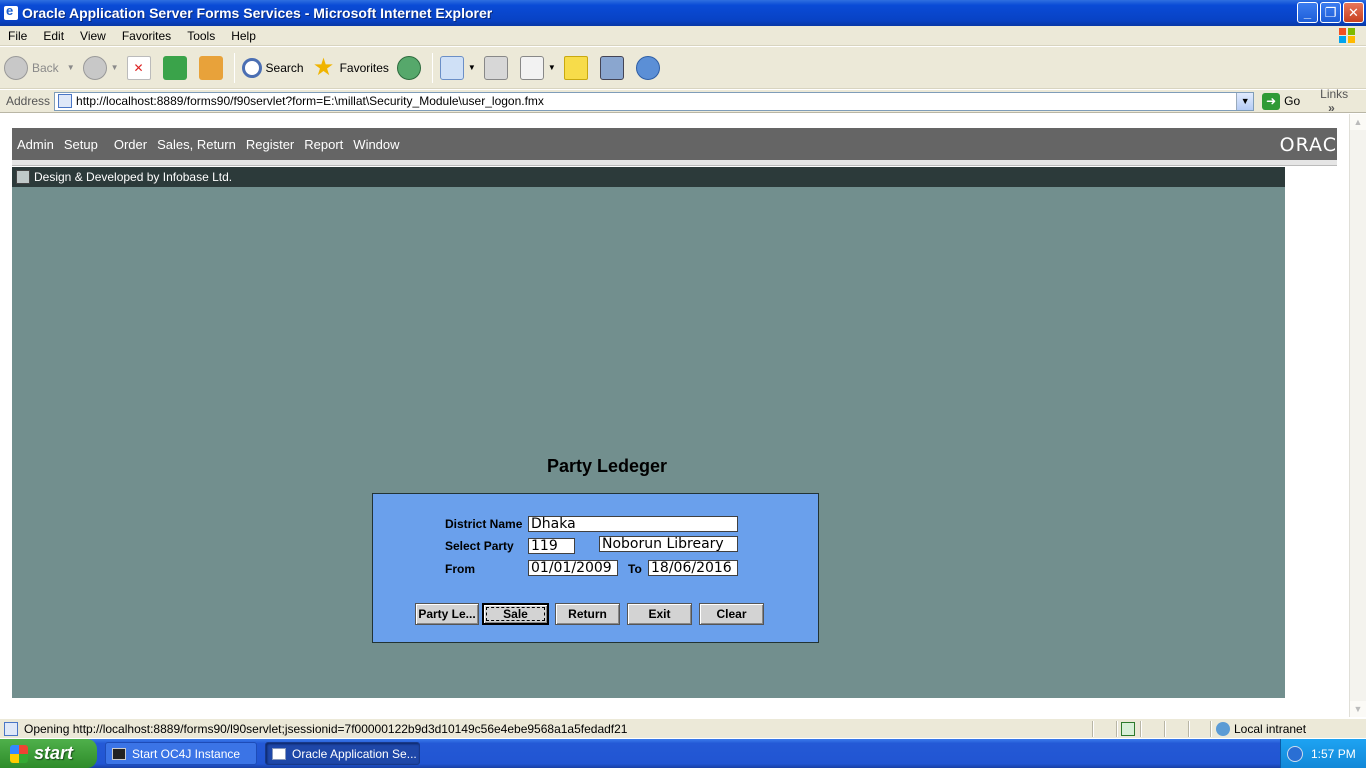 The width and height of the screenshot is (1366, 768). What do you see at coordinates (1353, 12) in the screenshot?
I see `close-button: ✕` at bounding box center [1353, 12].